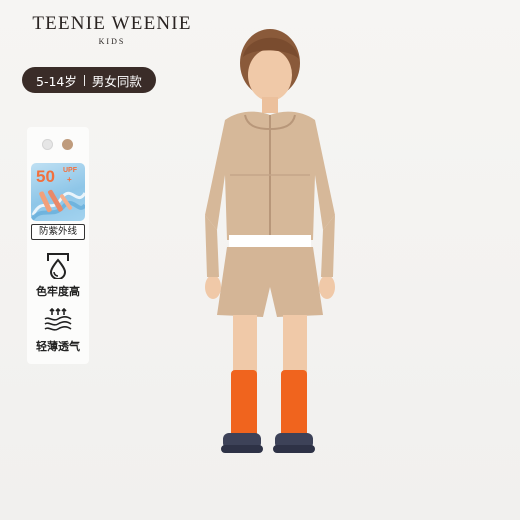  Describe the element at coordinates (67, 144) in the screenshot. I see `swatch-tan` at that location.